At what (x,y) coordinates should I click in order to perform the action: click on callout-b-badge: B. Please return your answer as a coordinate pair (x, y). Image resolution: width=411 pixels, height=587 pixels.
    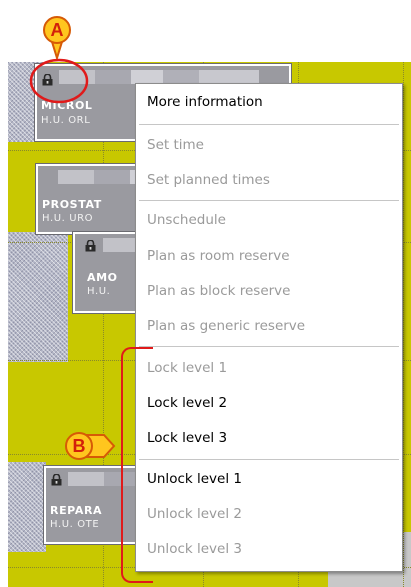
    Looking at the image, I should click on (79, 446).